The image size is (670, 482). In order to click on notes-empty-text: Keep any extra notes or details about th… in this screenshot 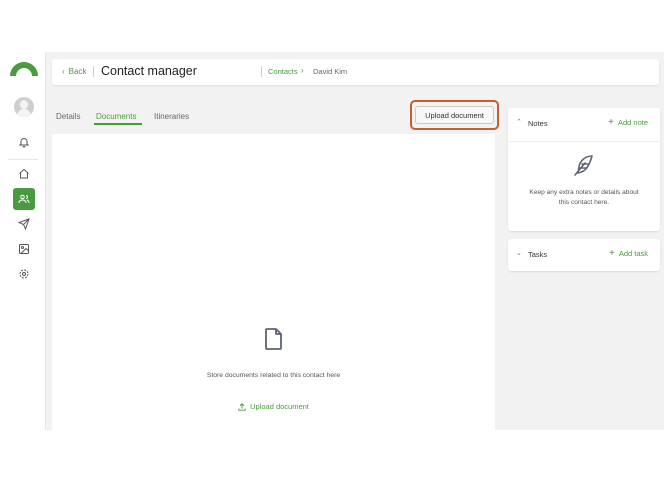, I will do `click(584, 197)`.